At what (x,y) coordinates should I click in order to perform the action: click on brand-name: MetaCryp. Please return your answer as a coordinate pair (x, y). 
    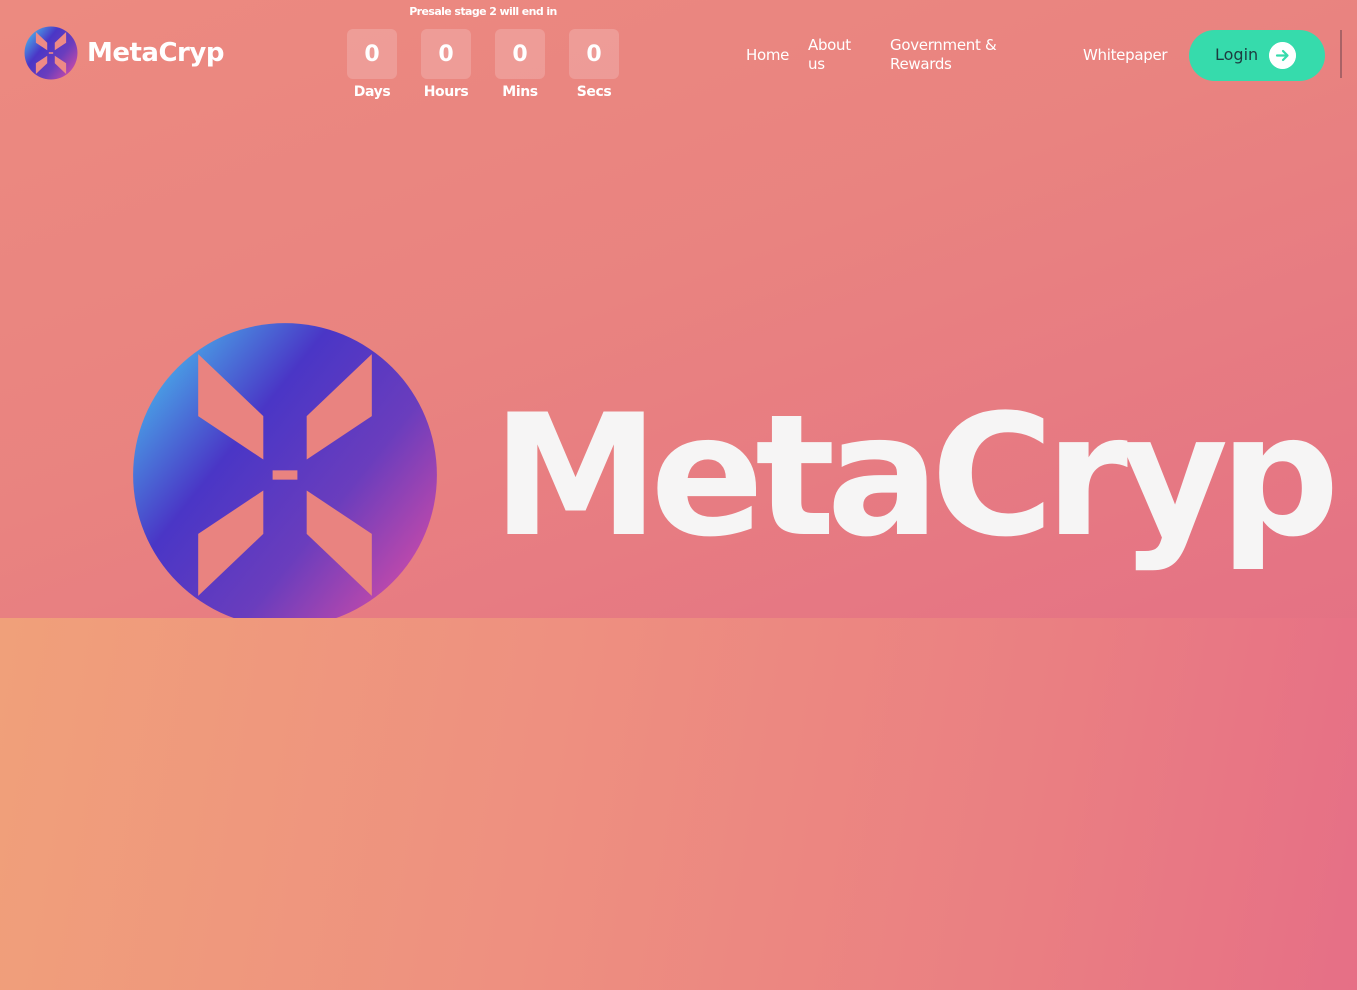
    Looking at the image, I should click on (155, 53).